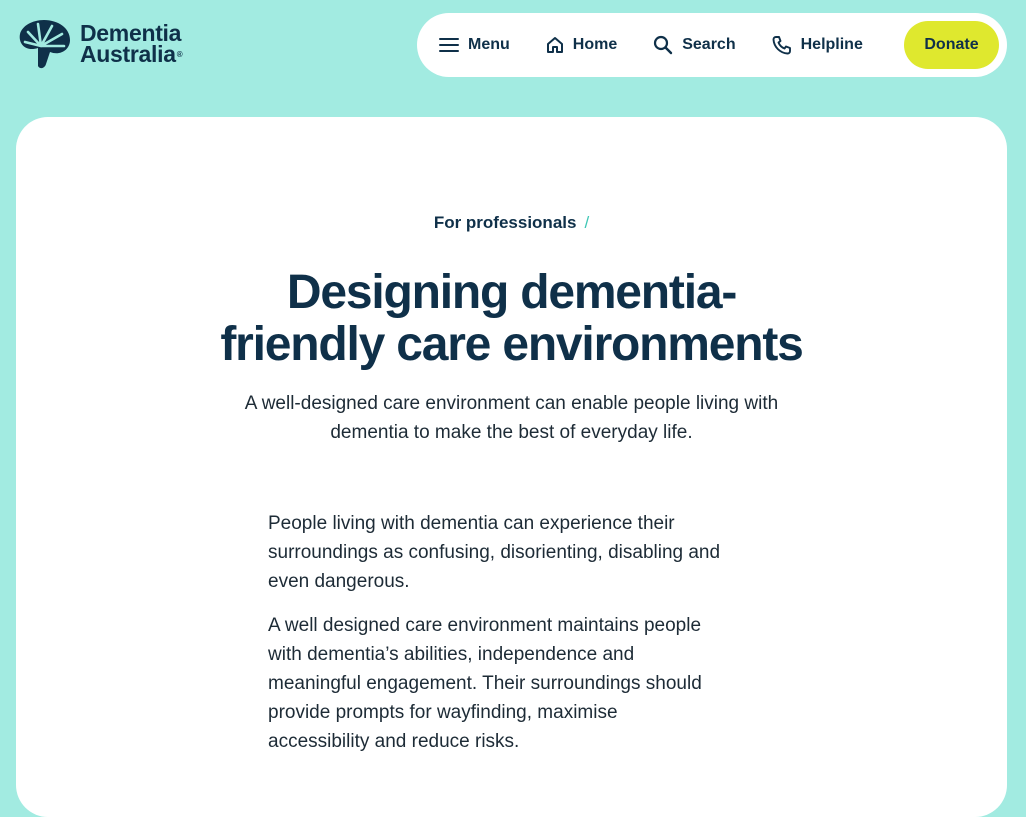 The image size is (1026, 817). What do you see at coordinates (489, 44) in the screenshot?
I see `nav-menu-label: Menu` at bounding box center [489, 44].